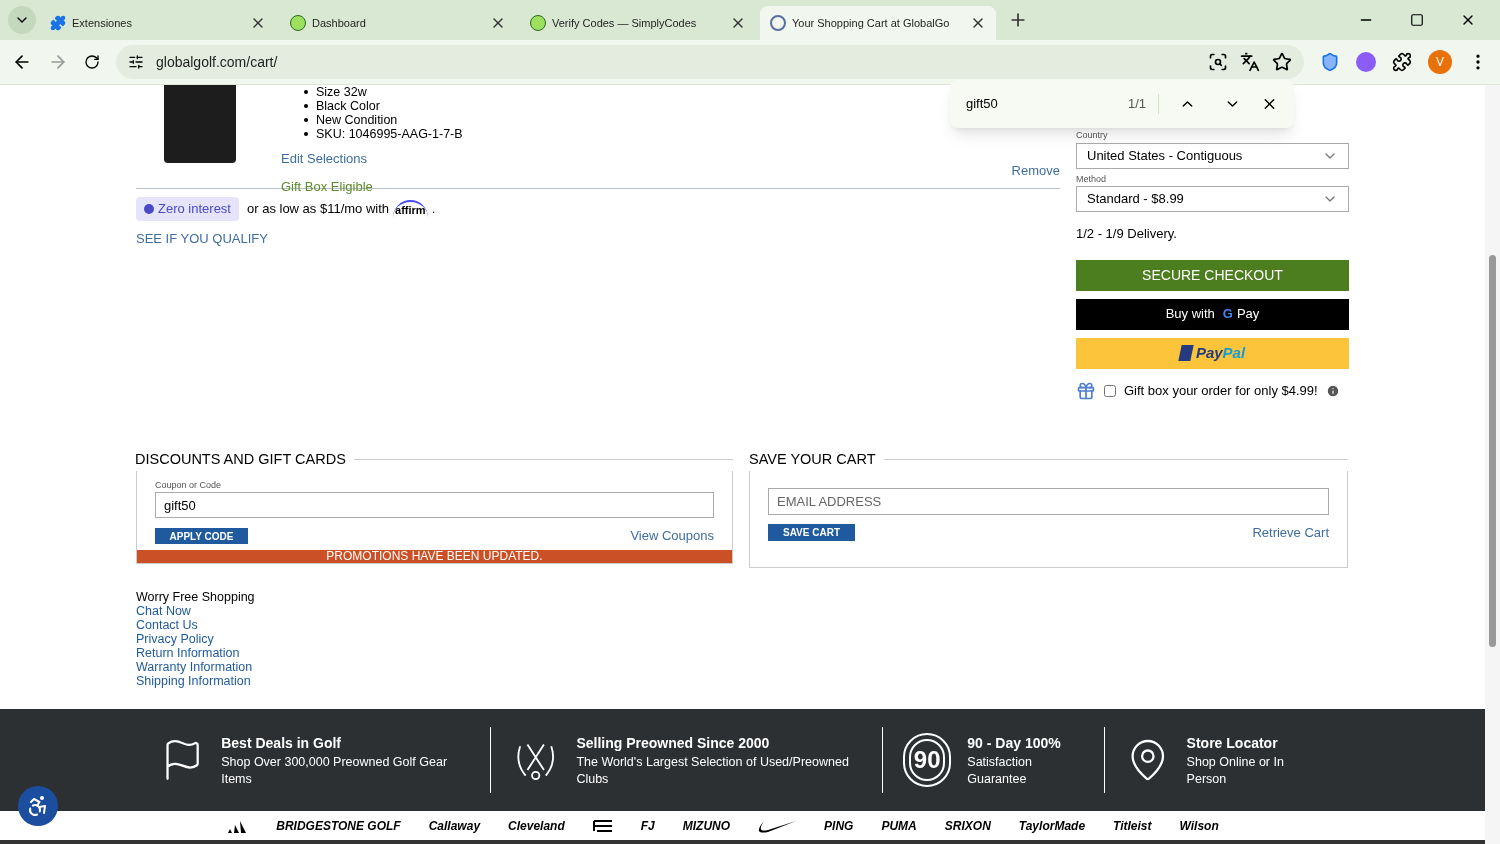  I want to click on footer-link: Return Information, so click(188, 652).